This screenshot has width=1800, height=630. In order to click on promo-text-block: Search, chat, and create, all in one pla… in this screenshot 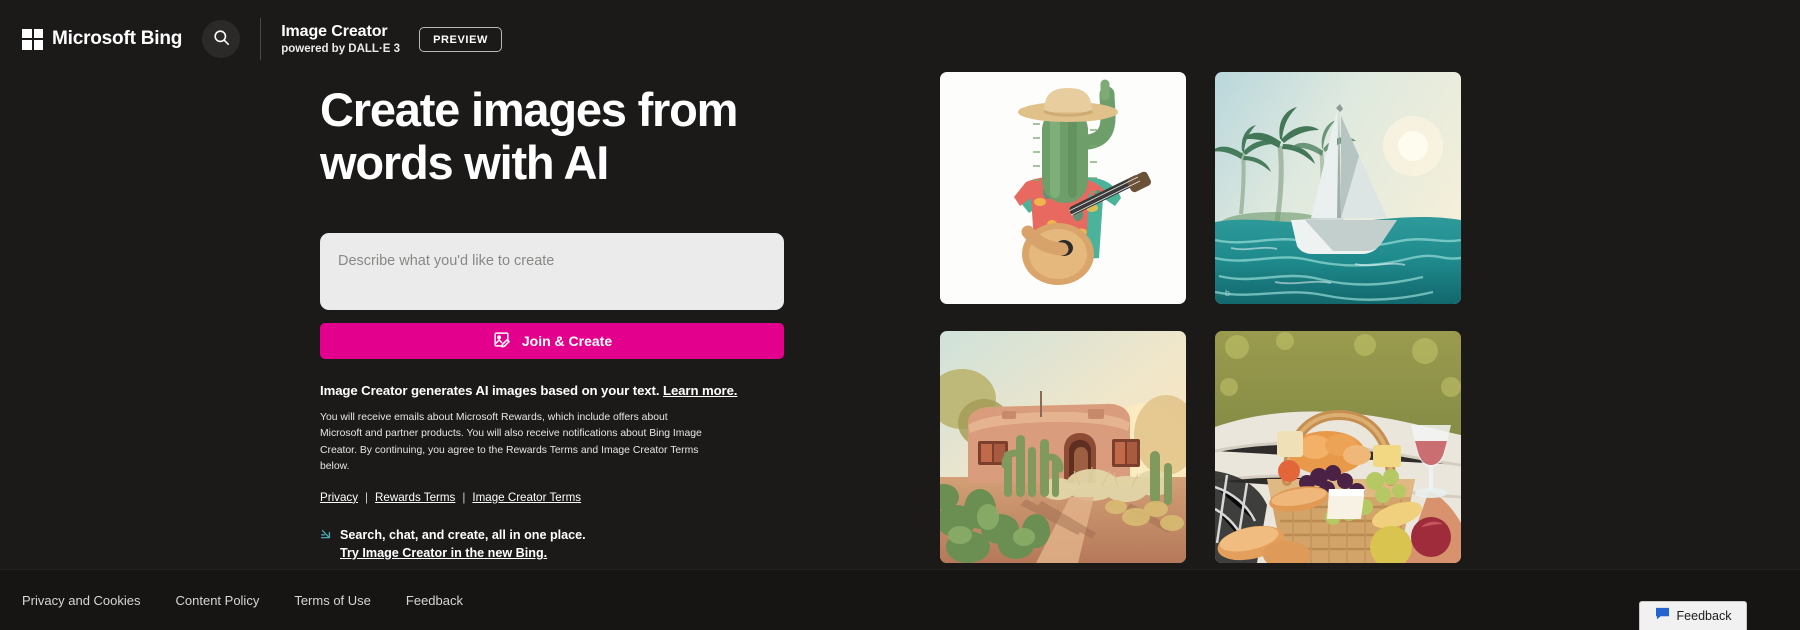, I will do `click(463, 544)`.